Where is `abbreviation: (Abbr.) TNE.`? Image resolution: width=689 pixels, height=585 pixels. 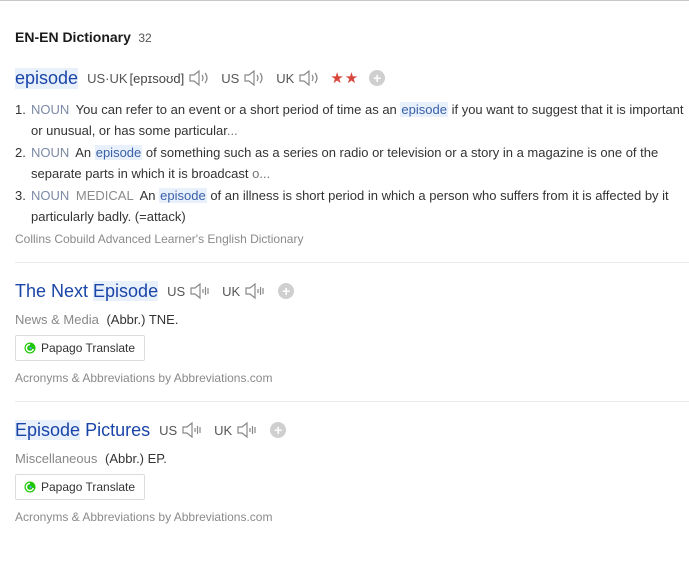
abbreviation: (Abbr.) TNE. is located at coordinates (142, 319).